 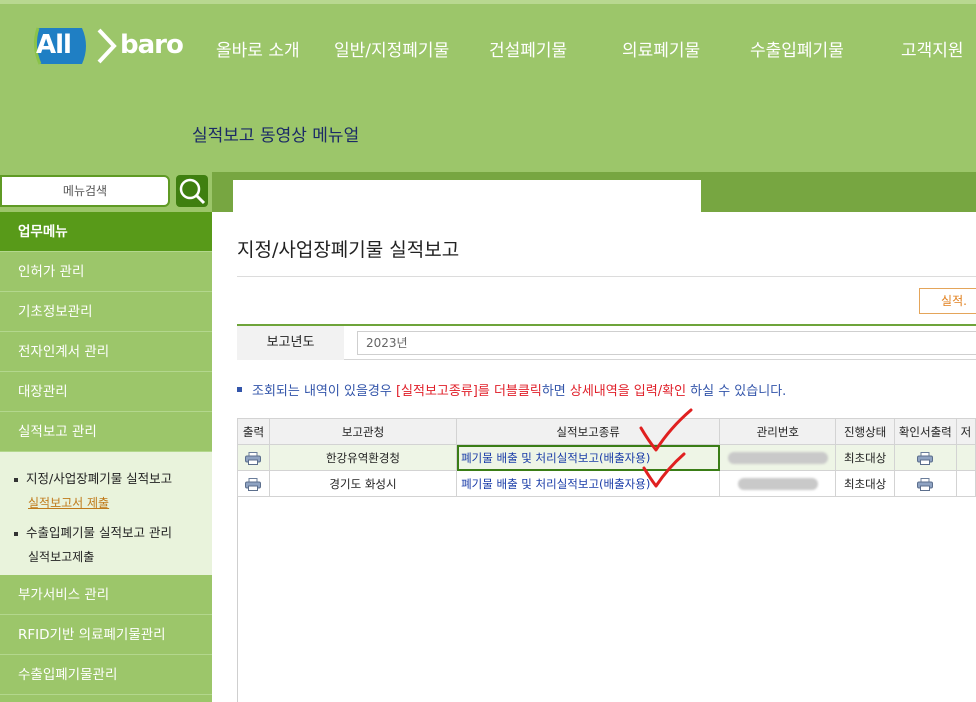 I want to click on agency-cell: 경기도 화성시, so click(x=363, y=483).